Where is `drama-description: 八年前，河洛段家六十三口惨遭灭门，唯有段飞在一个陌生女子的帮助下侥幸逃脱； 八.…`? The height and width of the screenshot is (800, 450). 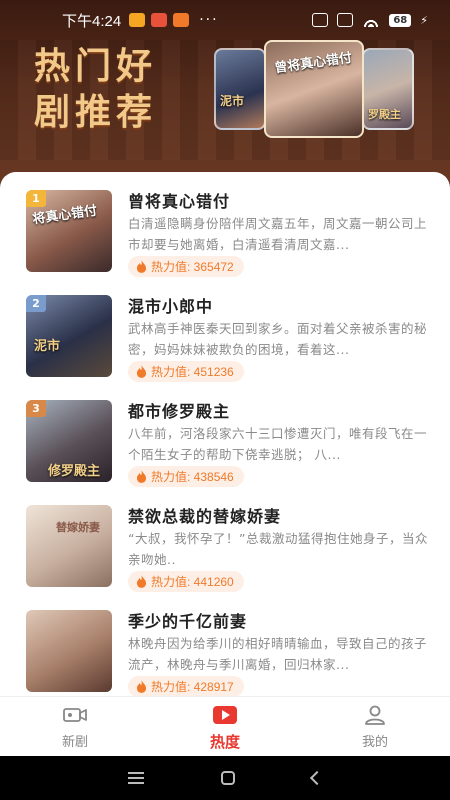 drama-description: 八年前，河洛段家六十三口惨遭灭门，唯有段飞在一个陌生女子的帮助下侥幸逃脱； 八.… is located at coordinates (278, 444).